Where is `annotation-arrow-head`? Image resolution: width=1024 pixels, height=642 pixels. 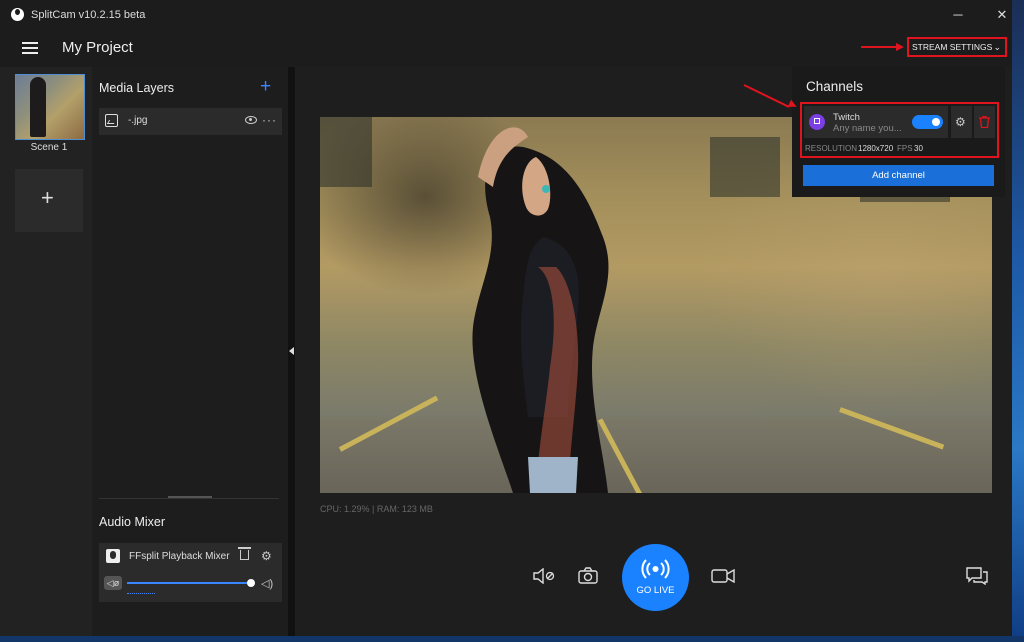 annotation-arrow-head is located at coordinates (900, 47).